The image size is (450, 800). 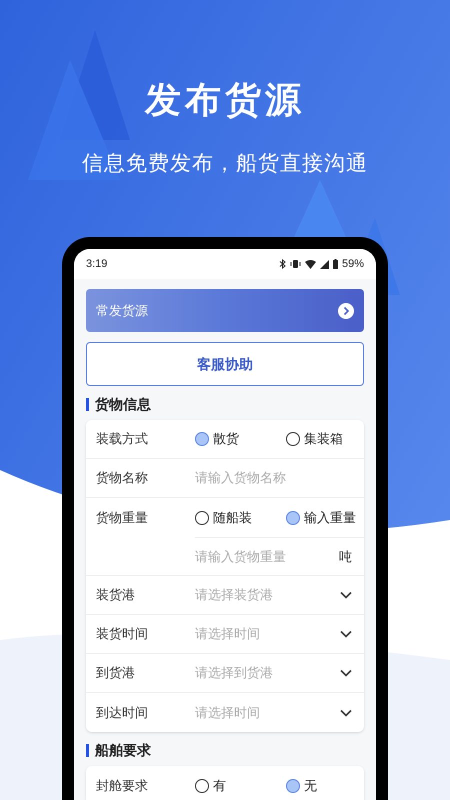 I want to click on select-field: 到达时间 请选择时间, so click(x=225, y=712).